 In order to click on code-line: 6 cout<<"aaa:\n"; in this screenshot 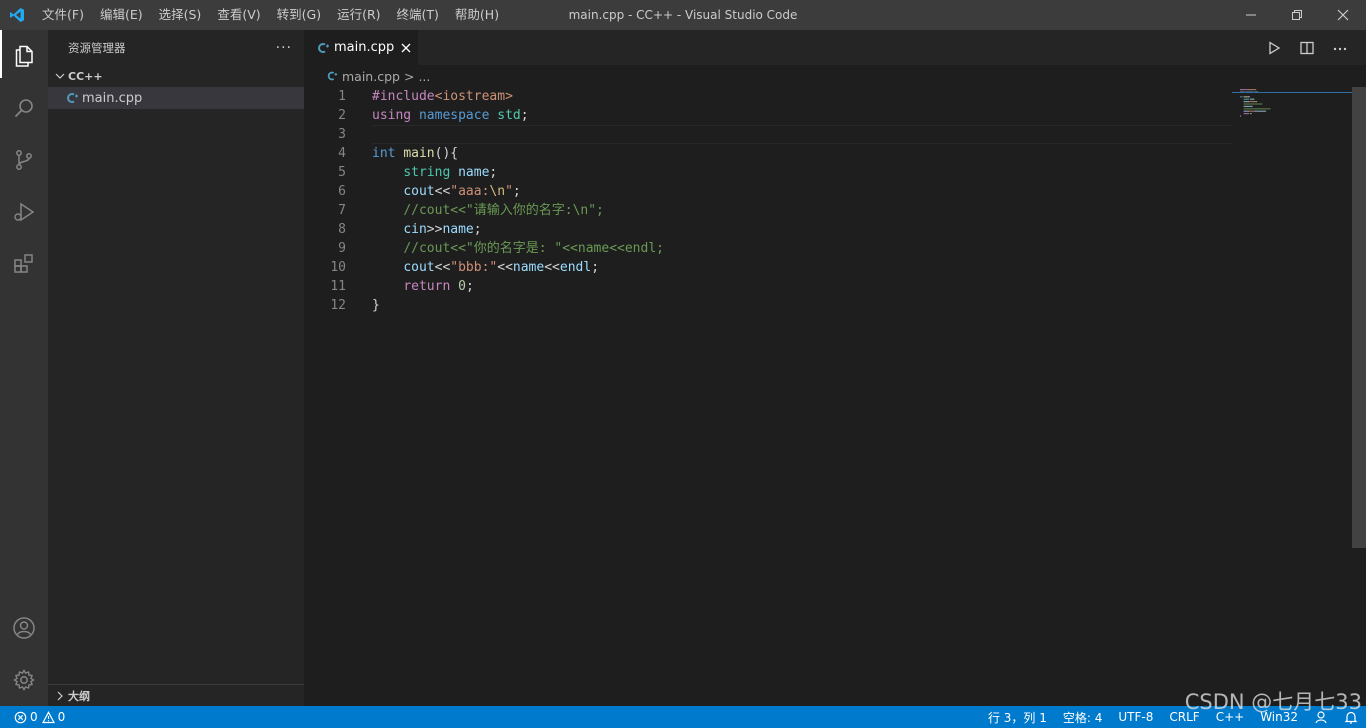, I will do `click(835, 191)`.